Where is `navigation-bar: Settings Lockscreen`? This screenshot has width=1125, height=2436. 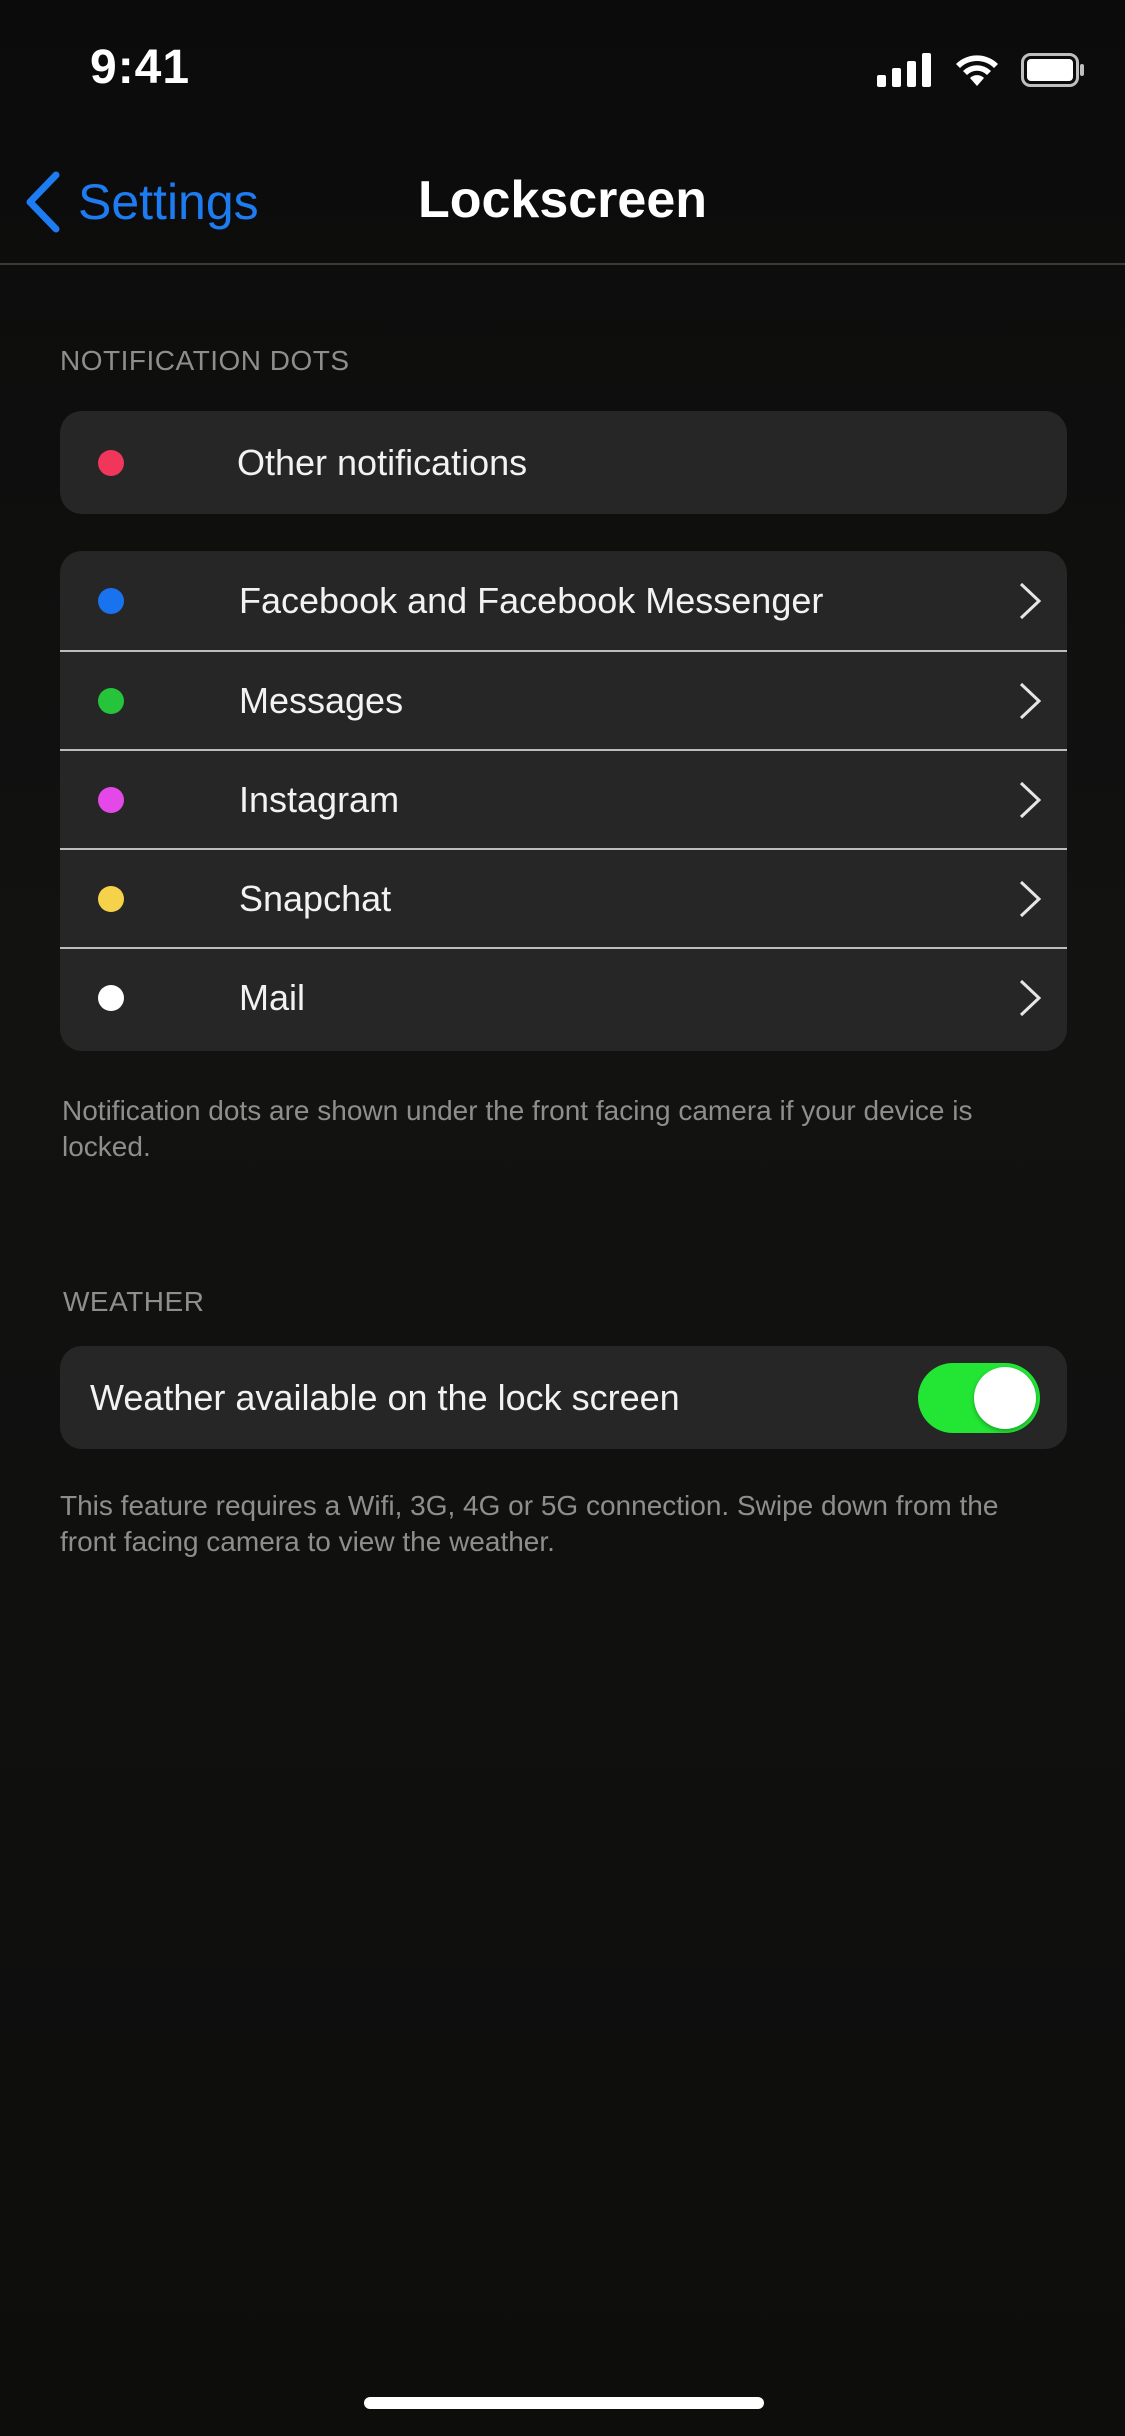
navigation-bar: Settings Lockscreen is located at coordinates (562, 202).